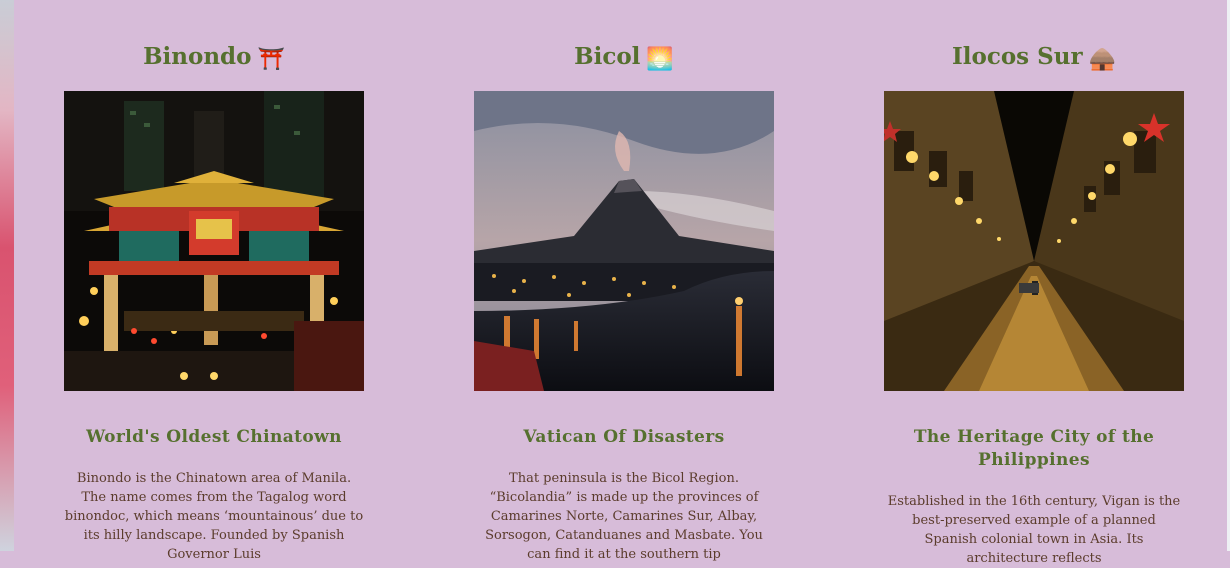 This screenshot has height=568, width=1230. What do you see at coordinates (214, 241) in the screenshot?
I see `card-photo-chinatown-arch` at bounding box center [214, 241].